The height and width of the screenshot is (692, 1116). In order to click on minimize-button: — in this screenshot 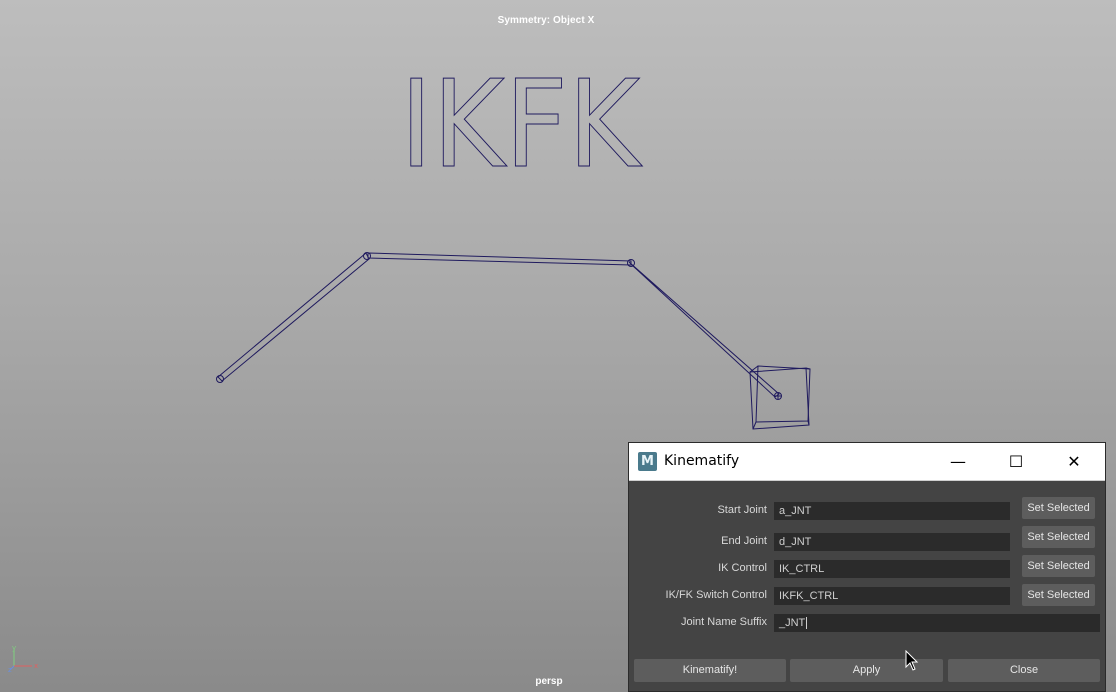, I will do `click(958, 461)`.